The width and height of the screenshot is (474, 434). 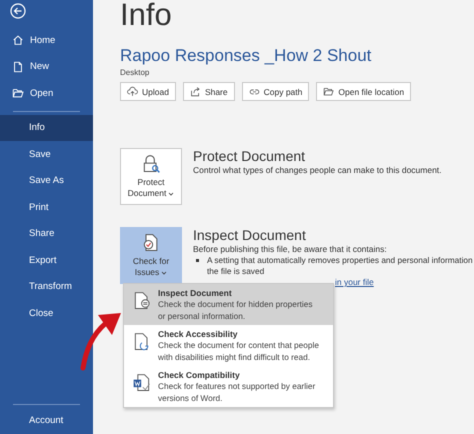 I want to click on document-icon, so click(x=18, y=66).